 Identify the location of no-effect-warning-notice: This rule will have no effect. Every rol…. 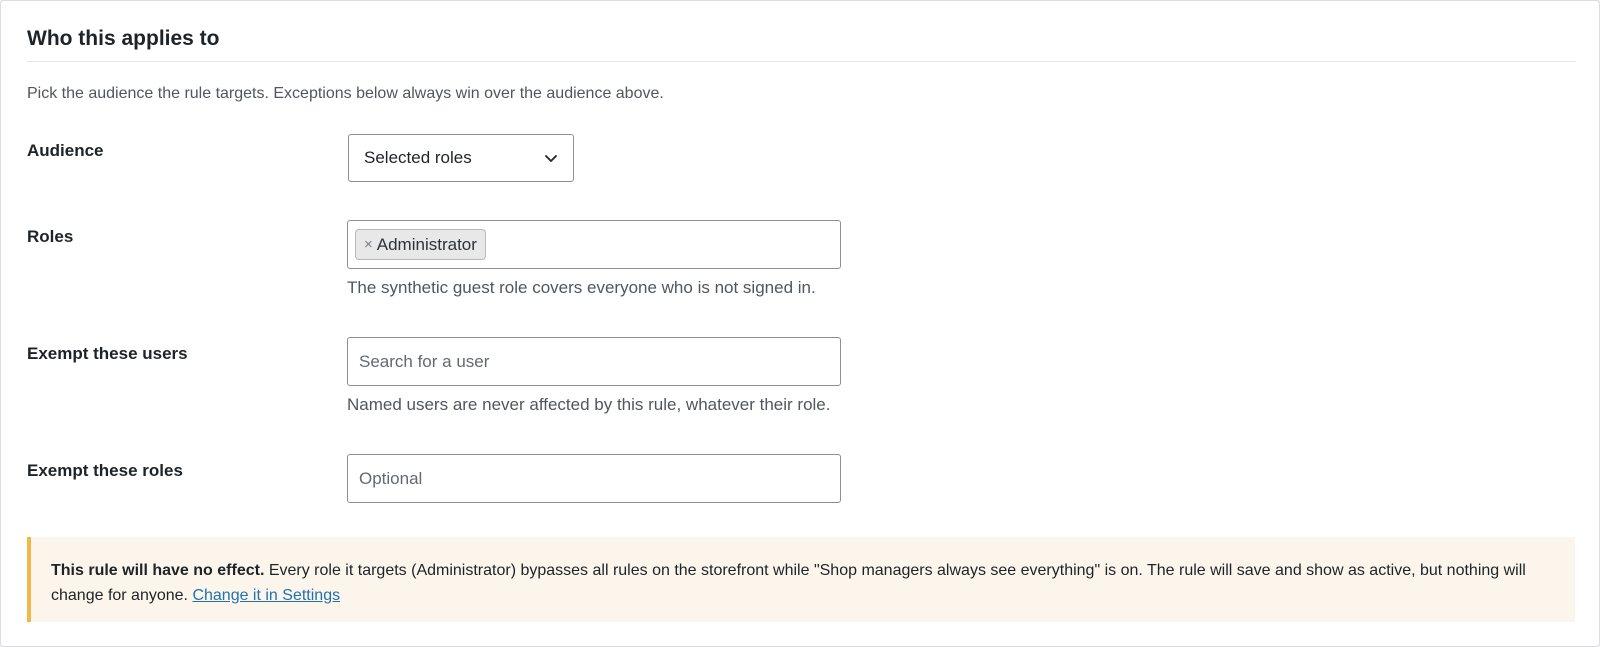
(801, 579).